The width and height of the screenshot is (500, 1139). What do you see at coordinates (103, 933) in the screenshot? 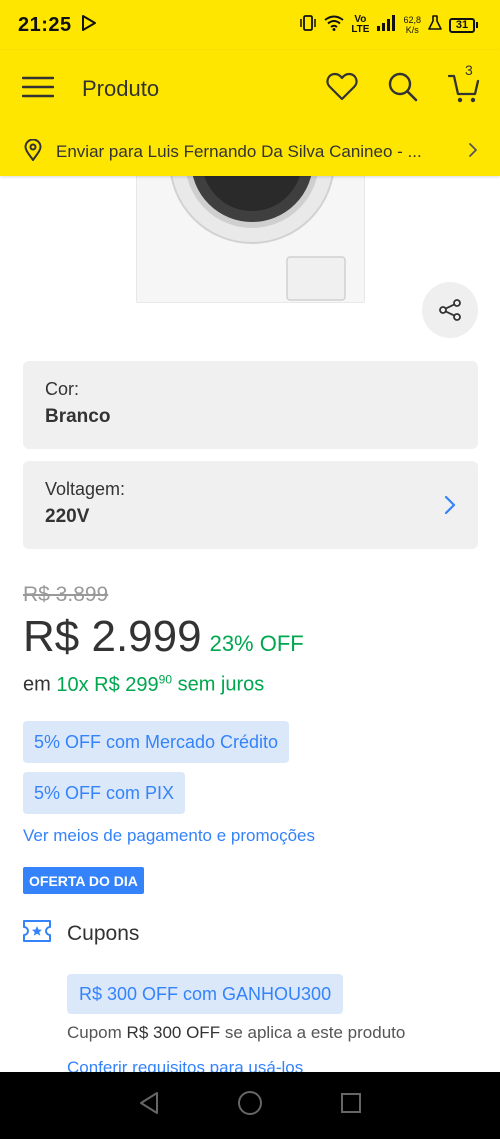
I see `coupons-title: Cupons` at bounding box center [103, 933].